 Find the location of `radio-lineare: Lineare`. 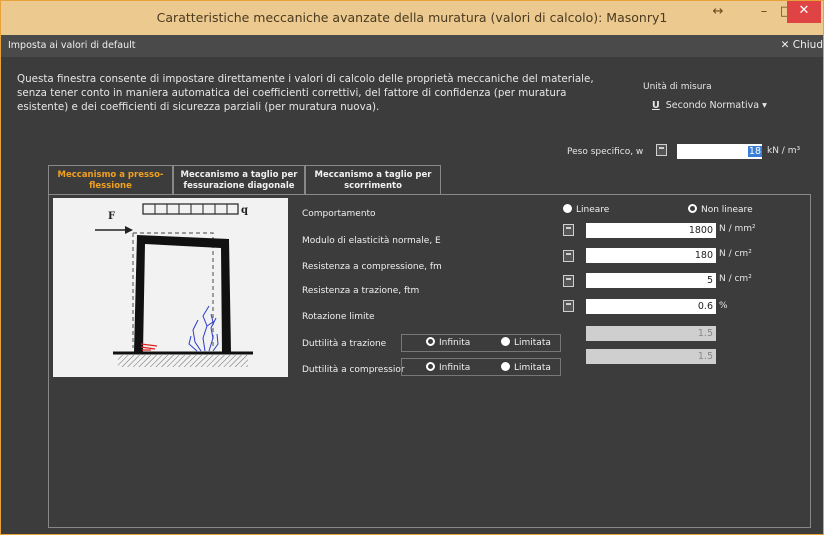

radio-lineare: Lineare is located at coordinates (586, 209).